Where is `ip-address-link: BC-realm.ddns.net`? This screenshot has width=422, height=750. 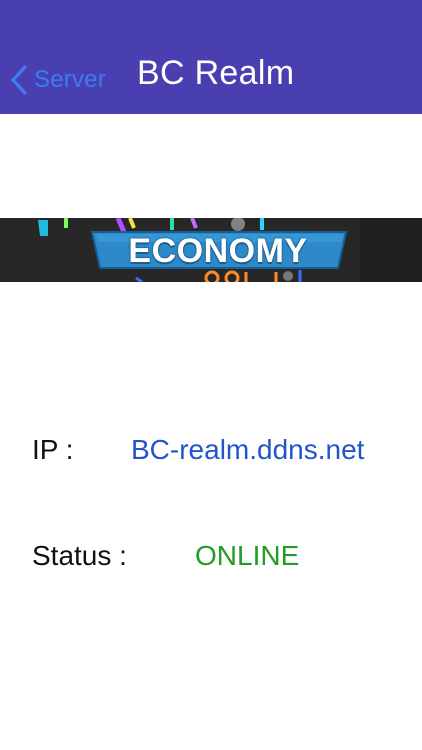
ip-address-link: BC-realm.ddns.net is located at coordinates (247, 450).